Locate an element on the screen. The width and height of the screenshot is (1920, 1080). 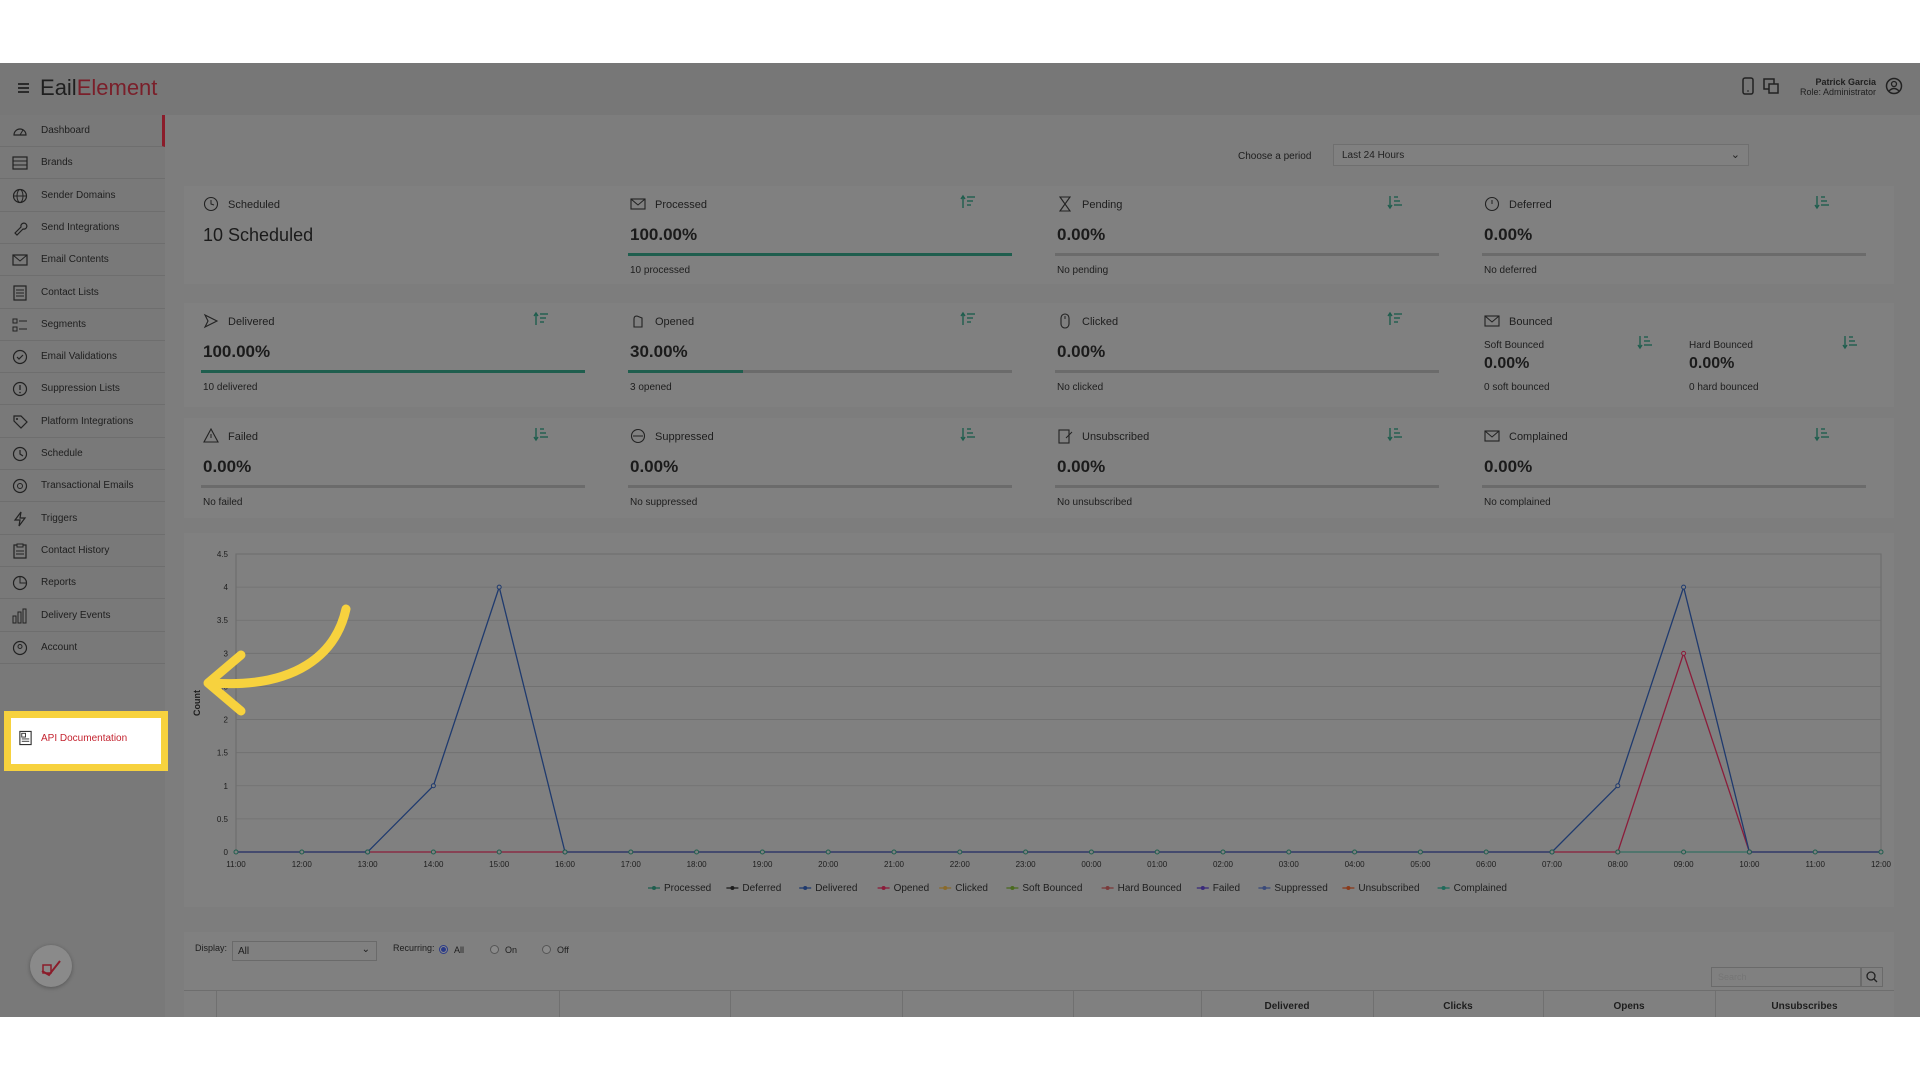
account-icon is located at coordinates (20, 647).